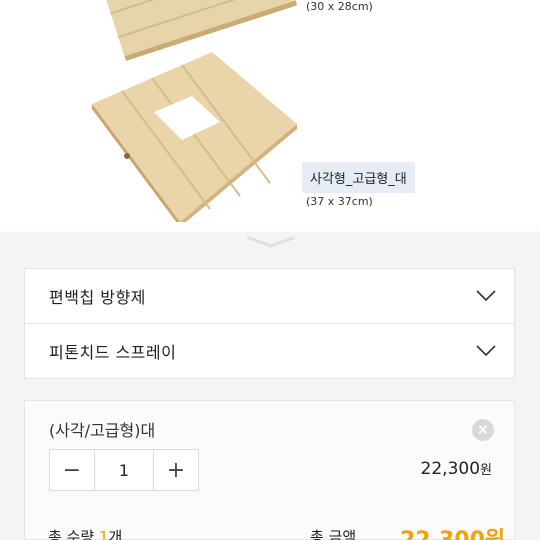 This screenshot has height=540, width=540. I want to click on total-quantity: 총 수량 1개, so click(85, 533).